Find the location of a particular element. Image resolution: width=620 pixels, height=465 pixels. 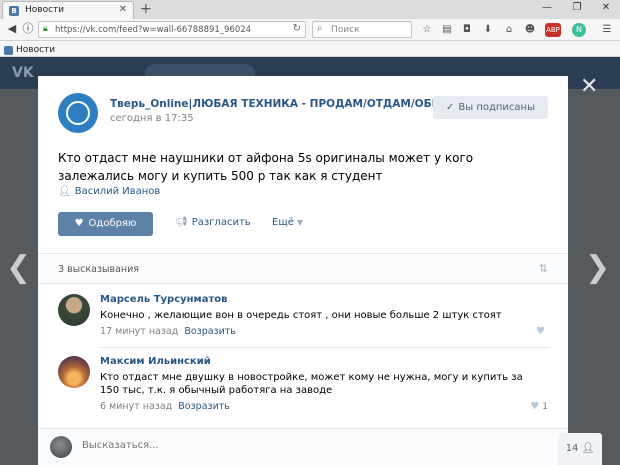

info-icon: ⓘ is located at coordinates (28, 29).